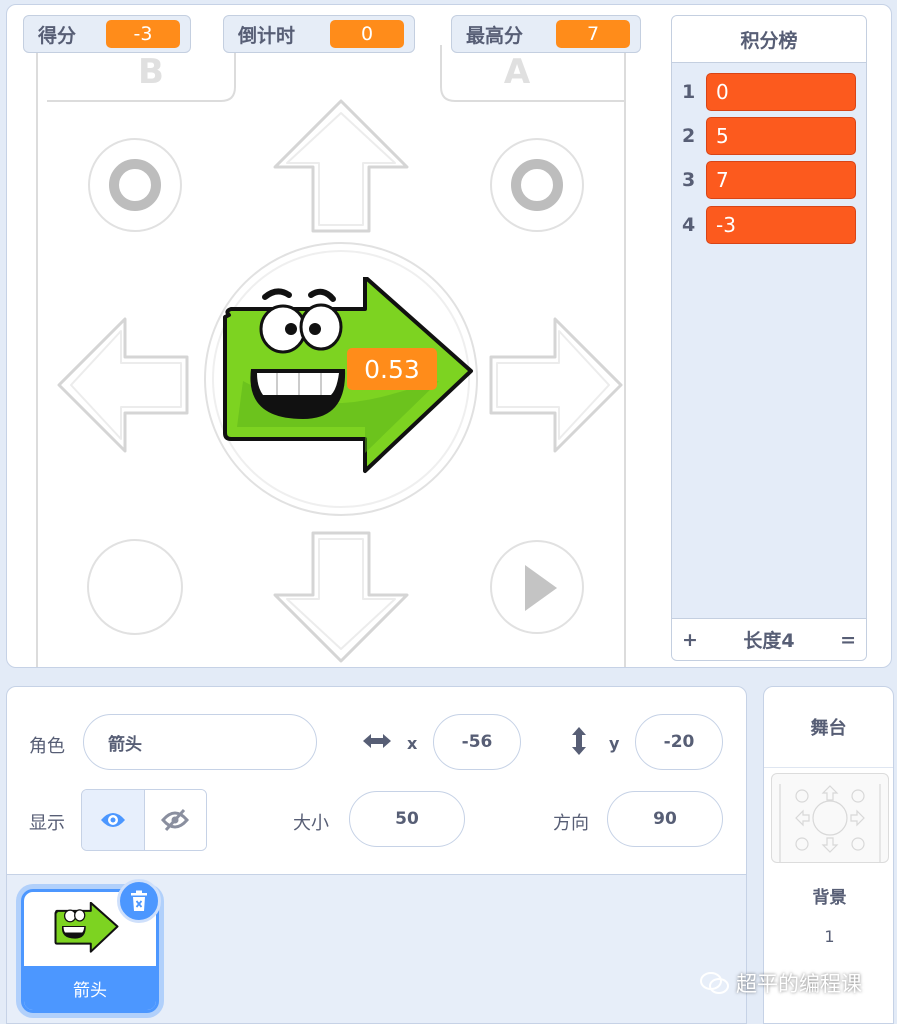  What do you see at coordinates (829, 936) in the screenshot?
I see `backdrop-count: 1` at bounding box center [829, 936].